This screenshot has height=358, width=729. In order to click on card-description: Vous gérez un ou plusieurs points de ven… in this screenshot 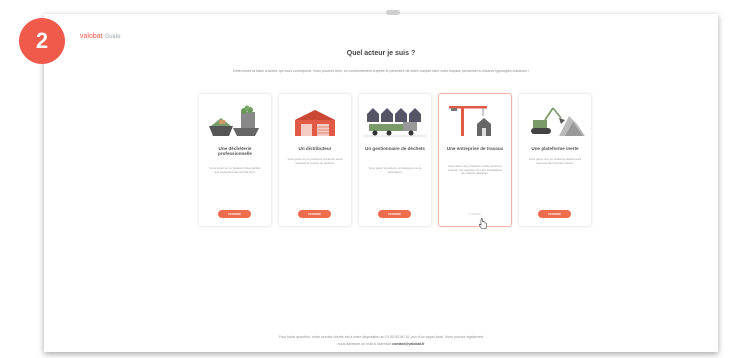, I will do `click(315, 161)`.